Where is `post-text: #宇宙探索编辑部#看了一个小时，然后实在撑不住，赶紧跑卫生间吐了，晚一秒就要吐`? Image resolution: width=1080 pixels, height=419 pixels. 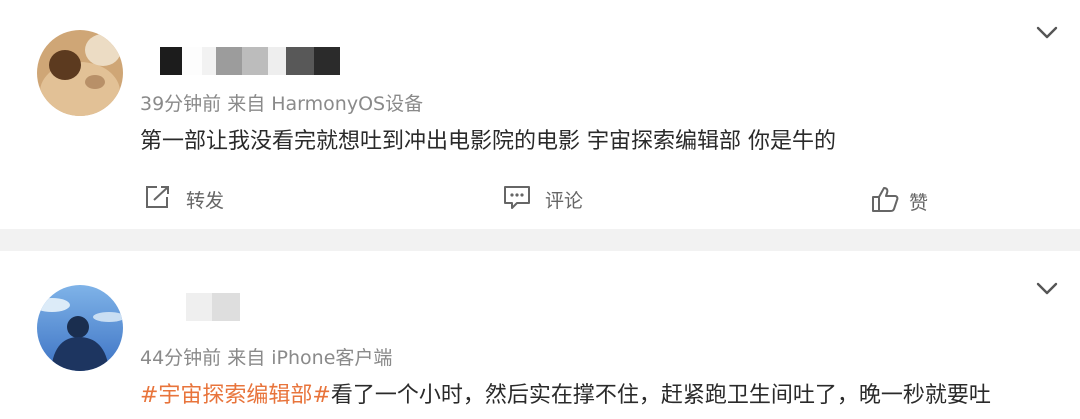 post-text: #宇宙探索编辑部#看了一个小时，然后实在撑不住，赶紧跑卫生间吐了，晚一秒就要吐 is located at coordinates (565, 393).